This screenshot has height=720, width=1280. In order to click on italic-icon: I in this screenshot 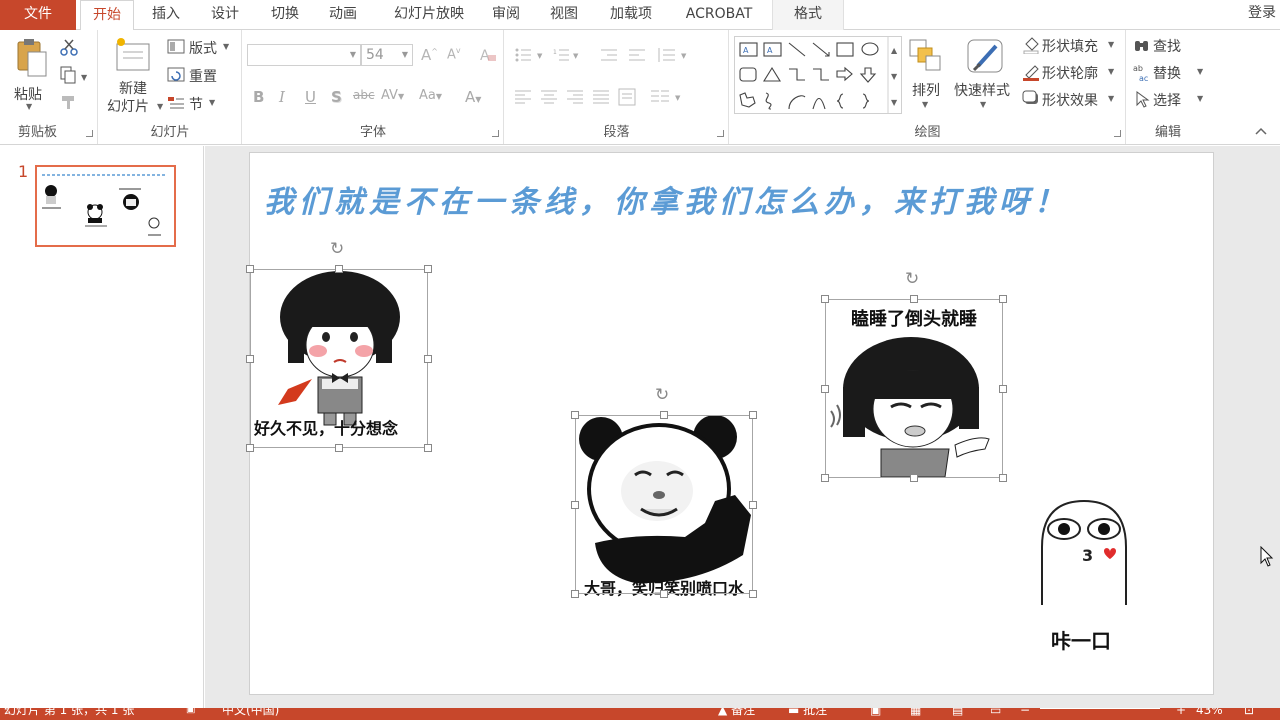, I will do `click(282, 97)`.